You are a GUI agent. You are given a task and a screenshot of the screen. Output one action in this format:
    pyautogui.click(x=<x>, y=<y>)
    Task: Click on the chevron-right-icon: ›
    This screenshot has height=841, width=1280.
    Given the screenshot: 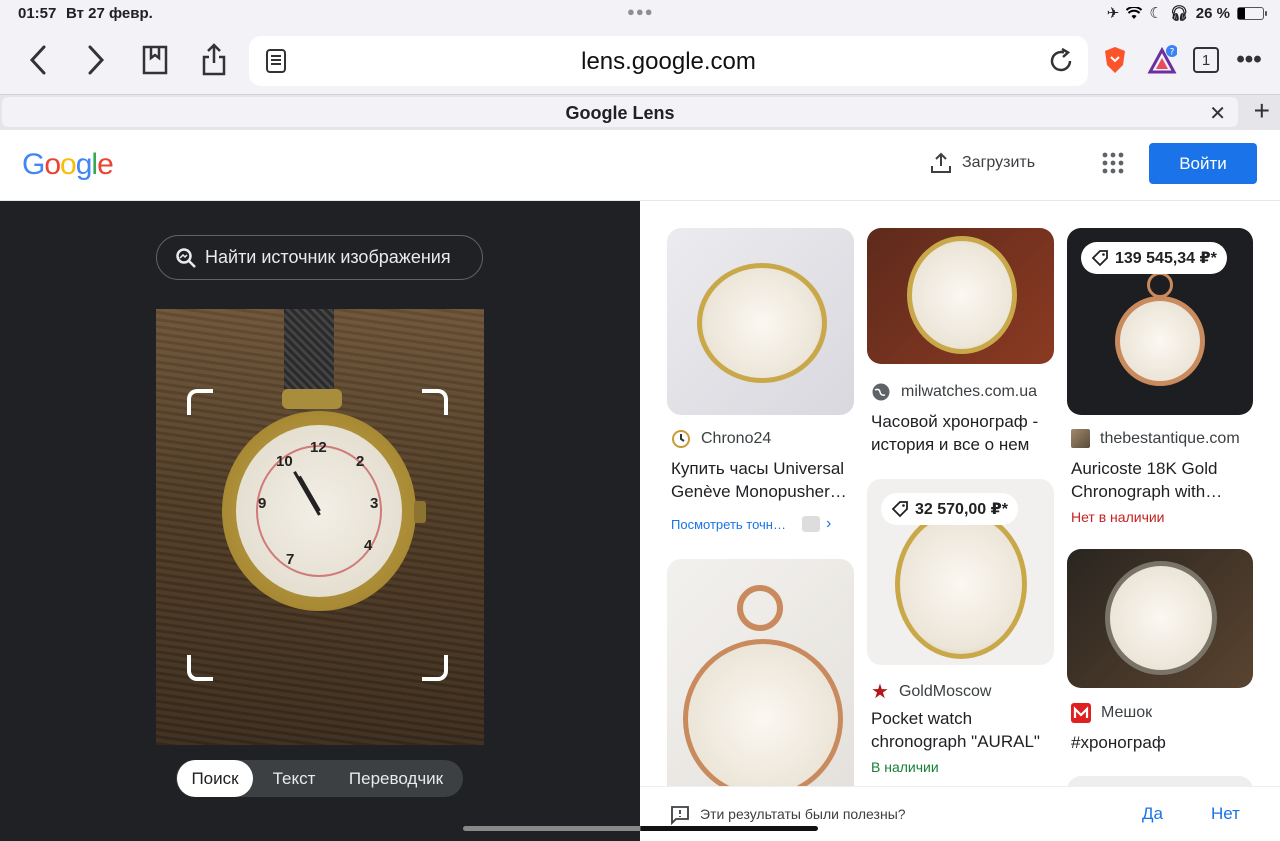 What is the action you would take?
    pyautogui.click(x=828, y=523)
    